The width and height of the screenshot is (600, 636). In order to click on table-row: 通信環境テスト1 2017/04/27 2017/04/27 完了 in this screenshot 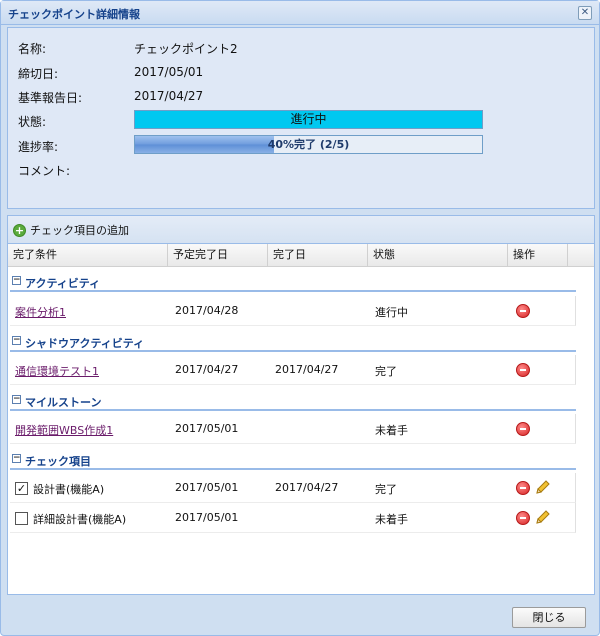, I will do `click(293, 370)`.